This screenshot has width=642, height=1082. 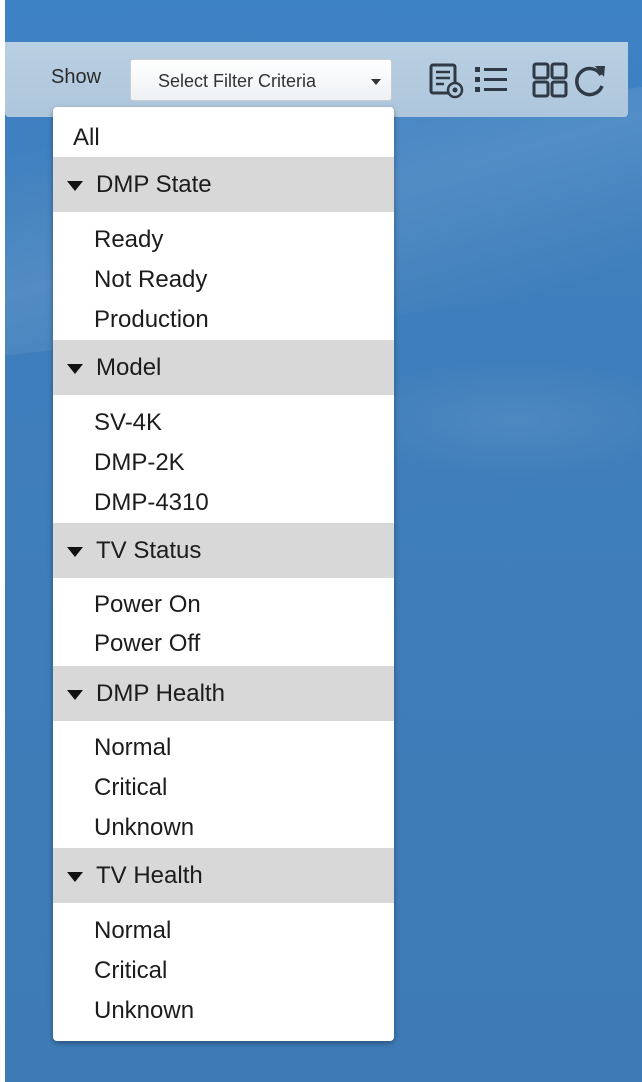 What do you see at coordinates (447, 81) in the screenshot?
I see `details-view-icon` at bounding box center [447, 81].